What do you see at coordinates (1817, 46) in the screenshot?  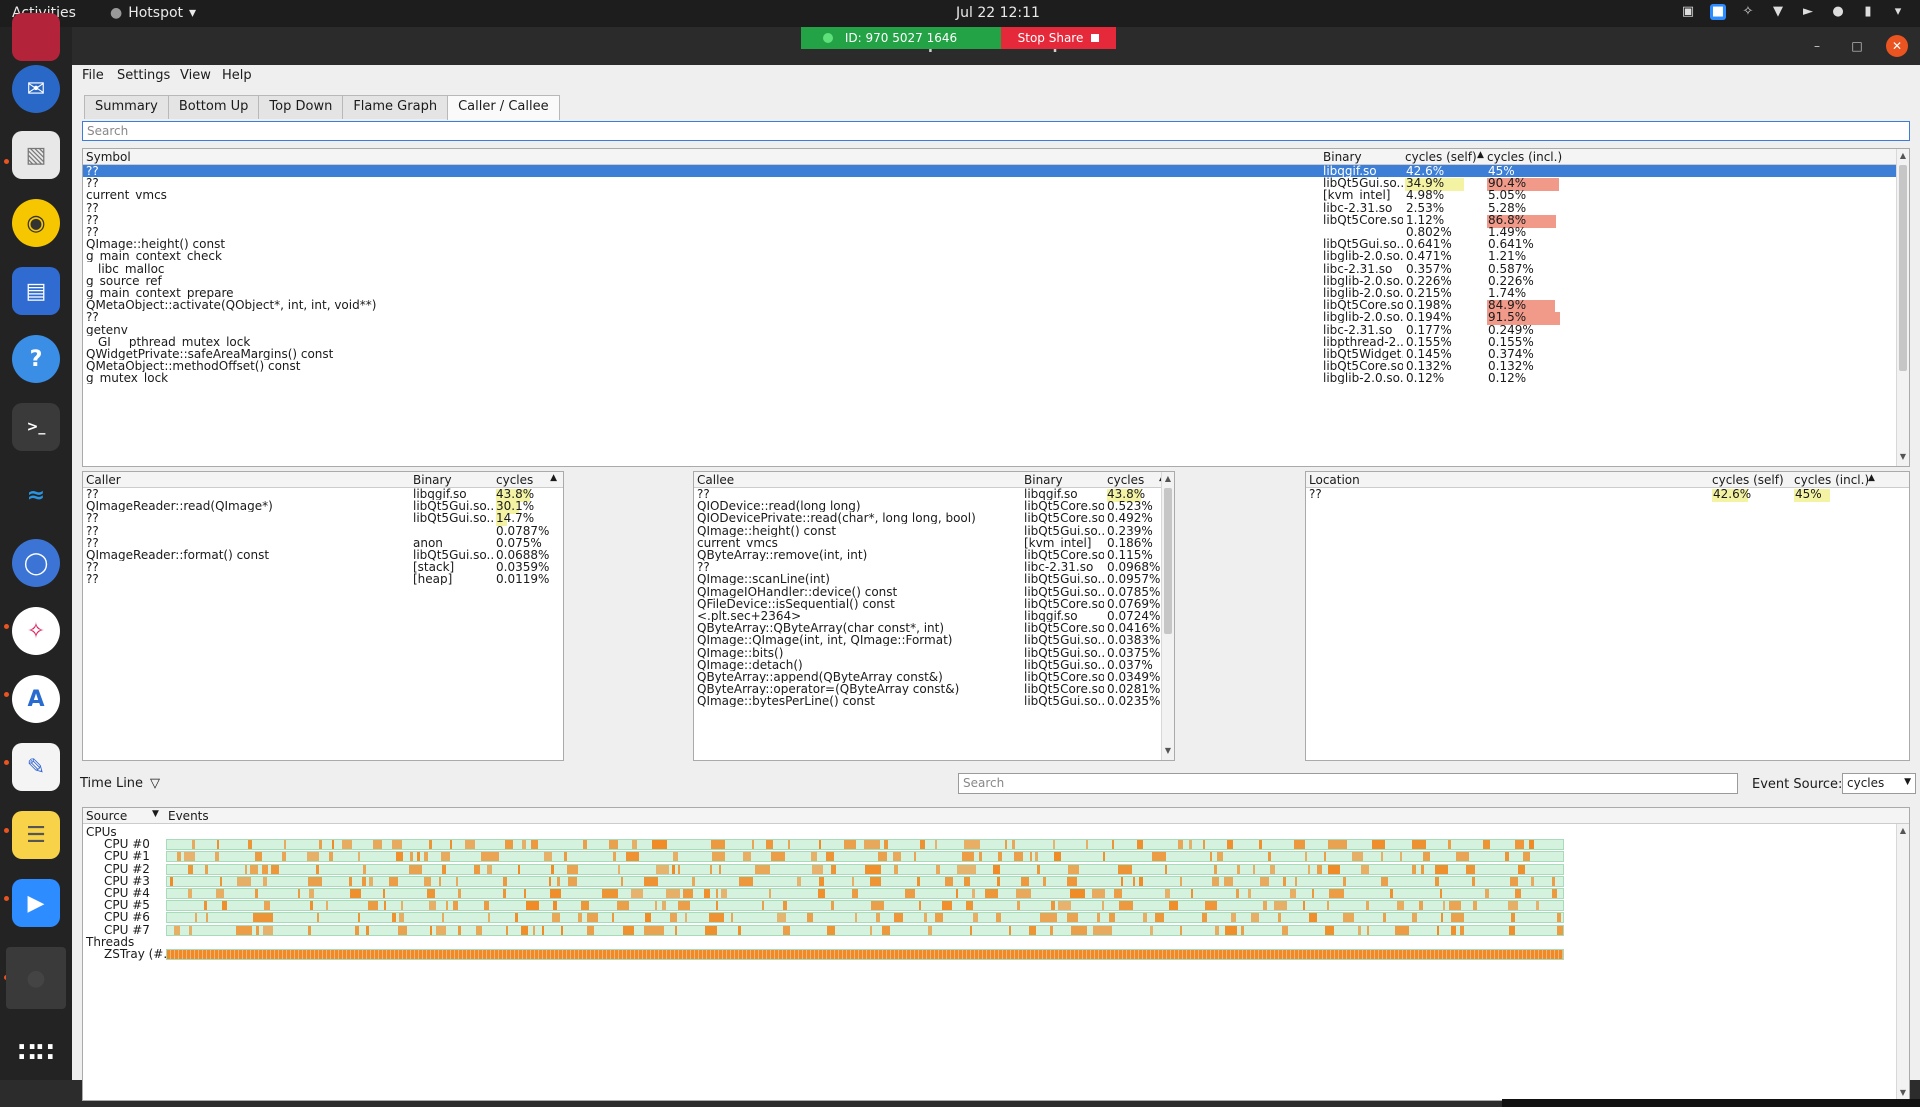 I see `minimize-icon: –` at bounding box center [1817, 46].